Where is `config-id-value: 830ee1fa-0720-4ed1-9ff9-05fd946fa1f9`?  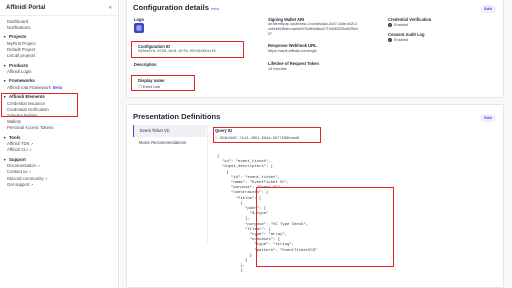 config-id-value: 830ee1fa-0720-4ed1-9ff9-05fd946fa1f9 is located at coordinates (177, 52).